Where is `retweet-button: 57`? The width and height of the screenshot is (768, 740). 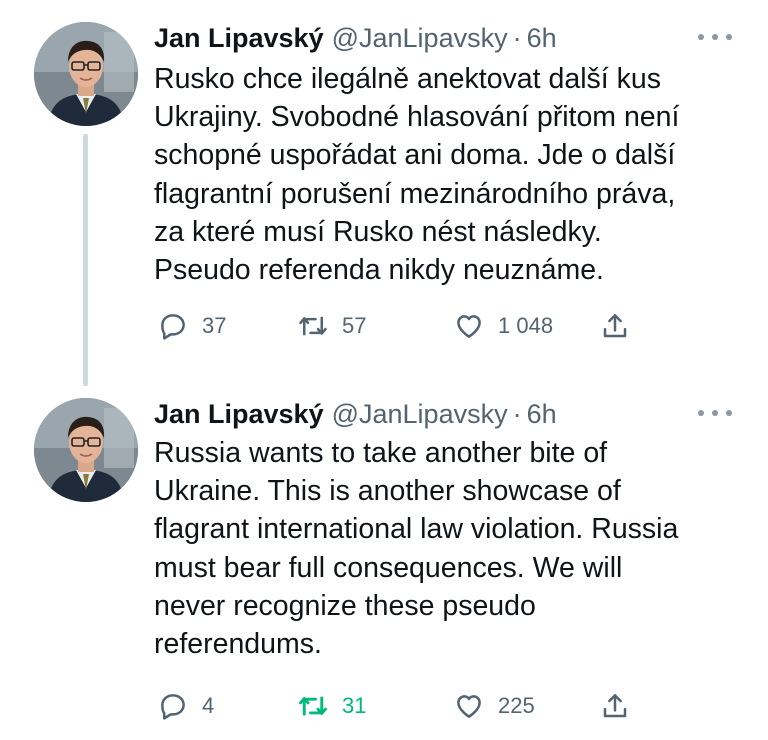
retweet-button: 57 is located at coordinates (332, 326).